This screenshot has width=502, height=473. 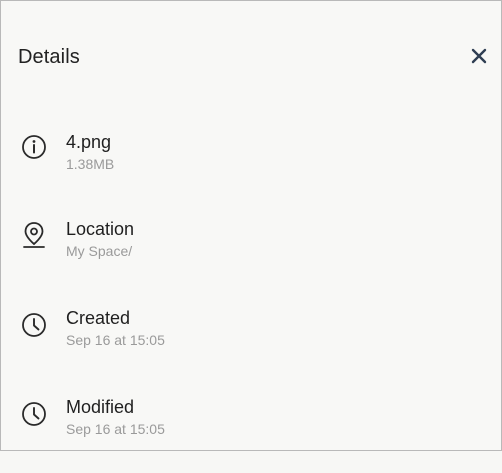 I want to click on created-label: Created, so click(x=98, y=318).